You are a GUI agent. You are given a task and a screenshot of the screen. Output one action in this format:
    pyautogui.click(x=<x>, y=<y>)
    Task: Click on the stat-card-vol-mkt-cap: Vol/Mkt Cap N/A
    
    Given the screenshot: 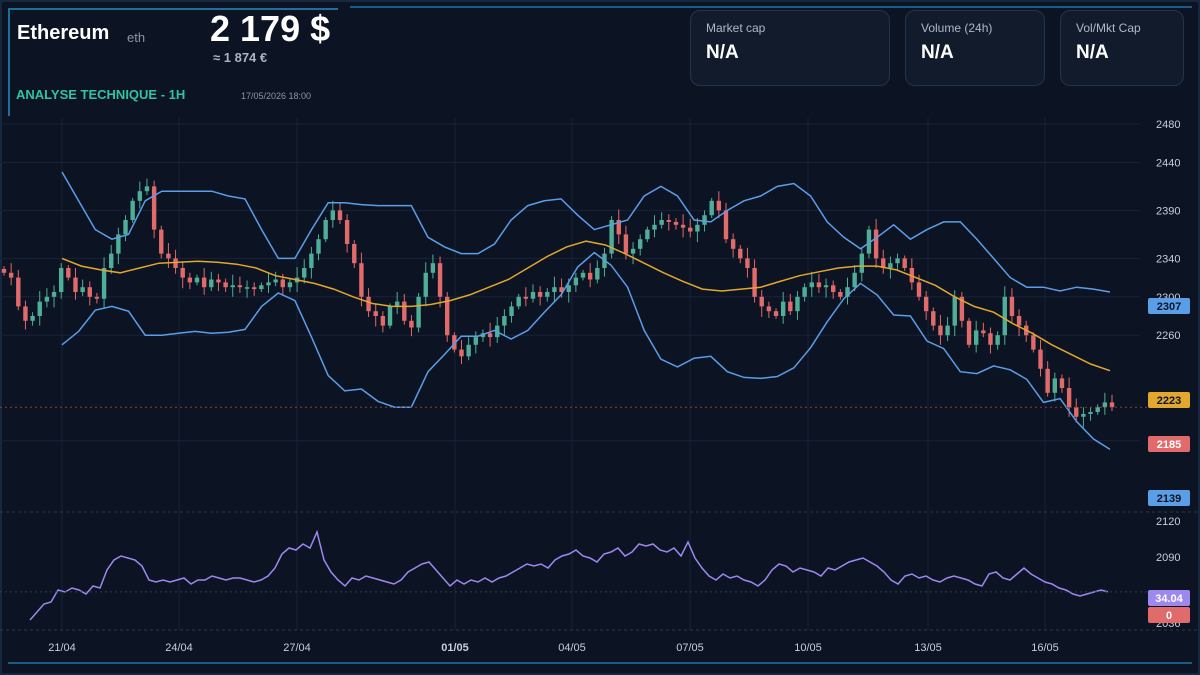 What is the action you would take?
    pyautogui.click(x=1122, y=48)
    